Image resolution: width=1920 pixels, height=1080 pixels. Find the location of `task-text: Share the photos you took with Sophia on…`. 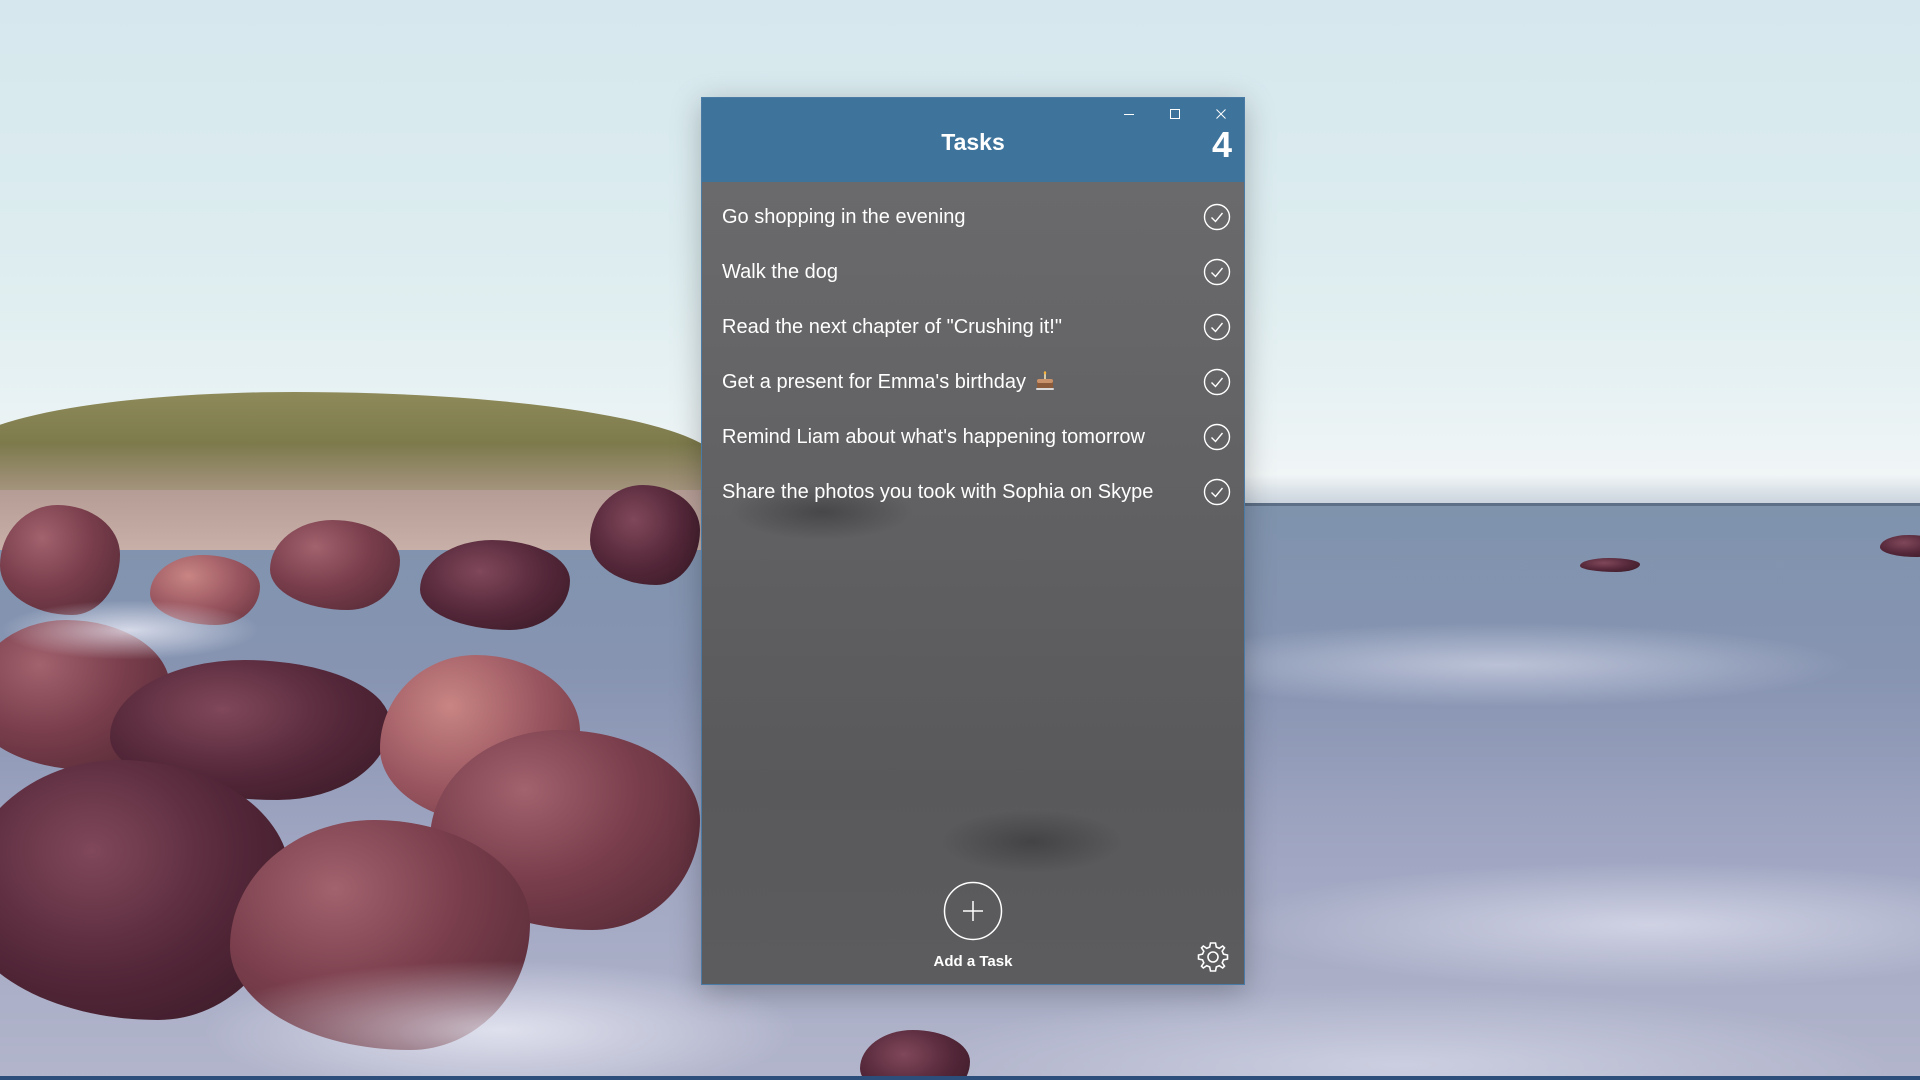

task-text: Share the photos you took with Sophia on… is located at coordinates (938, 492).